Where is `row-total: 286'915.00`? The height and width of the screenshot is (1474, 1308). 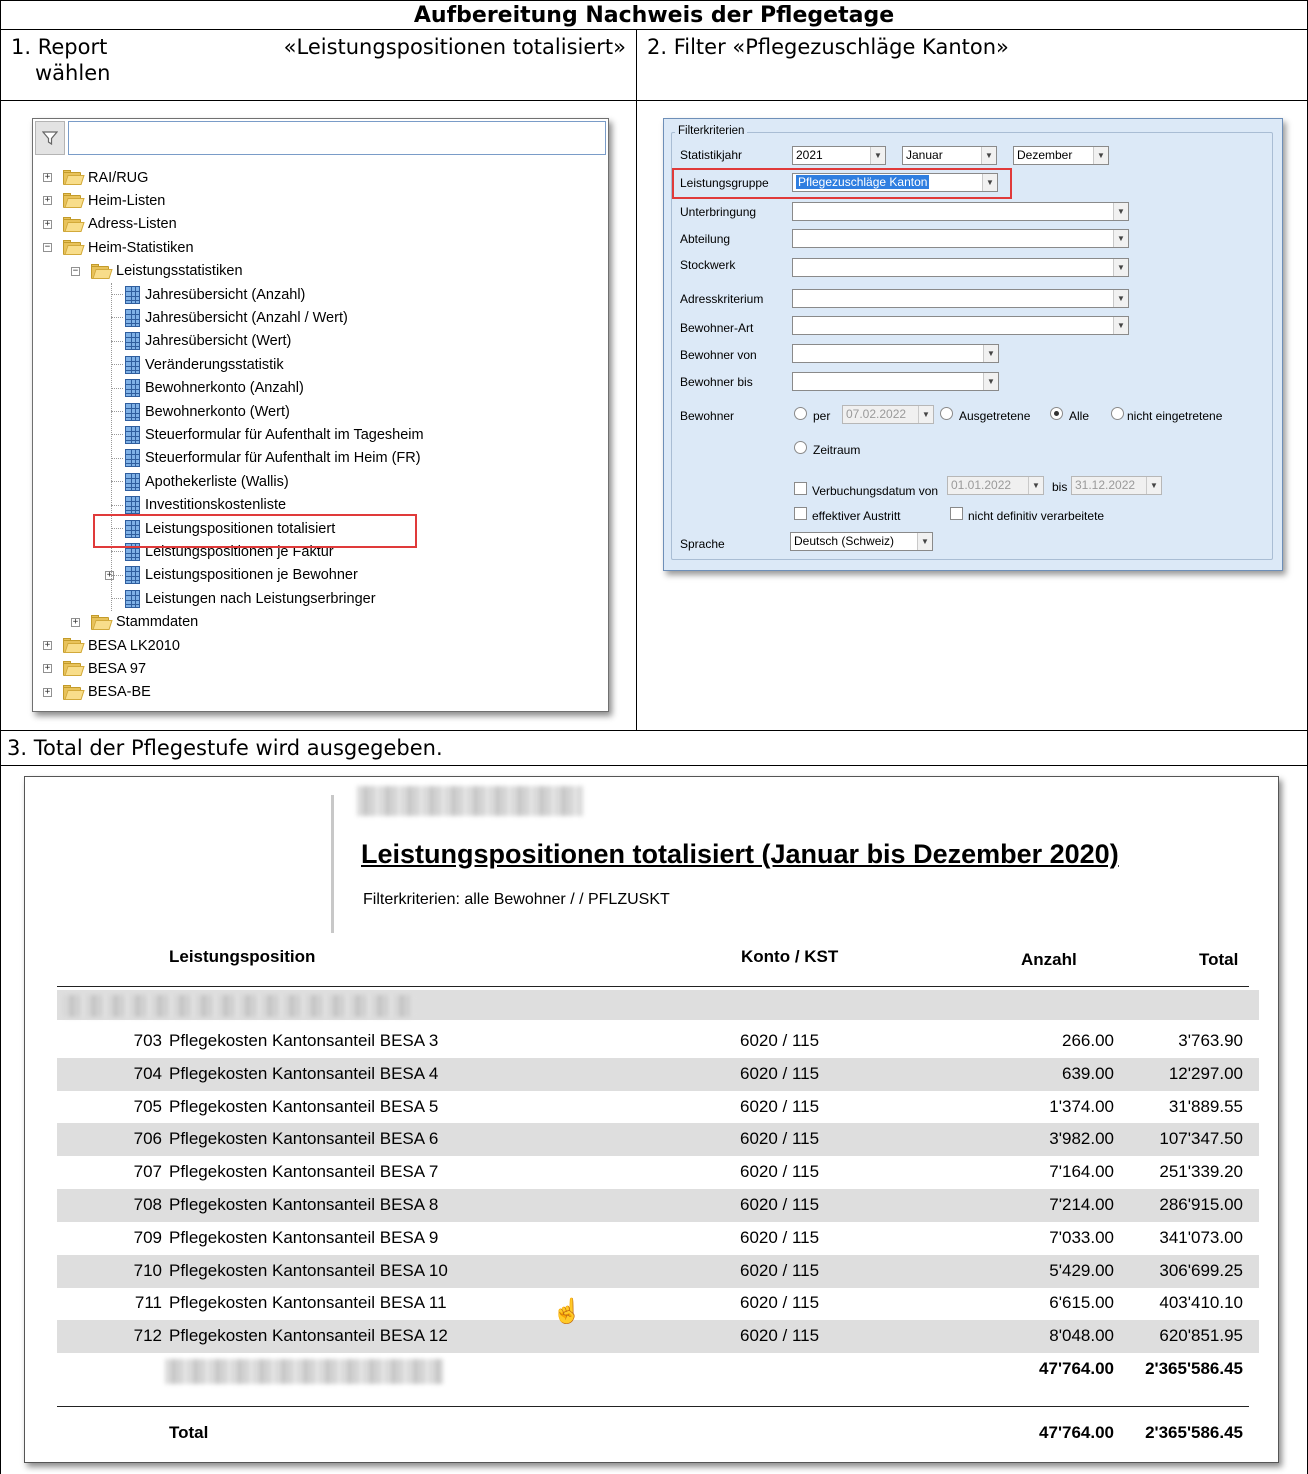
row-total: 286'915.00 is located at coordinates (1201, 1204).